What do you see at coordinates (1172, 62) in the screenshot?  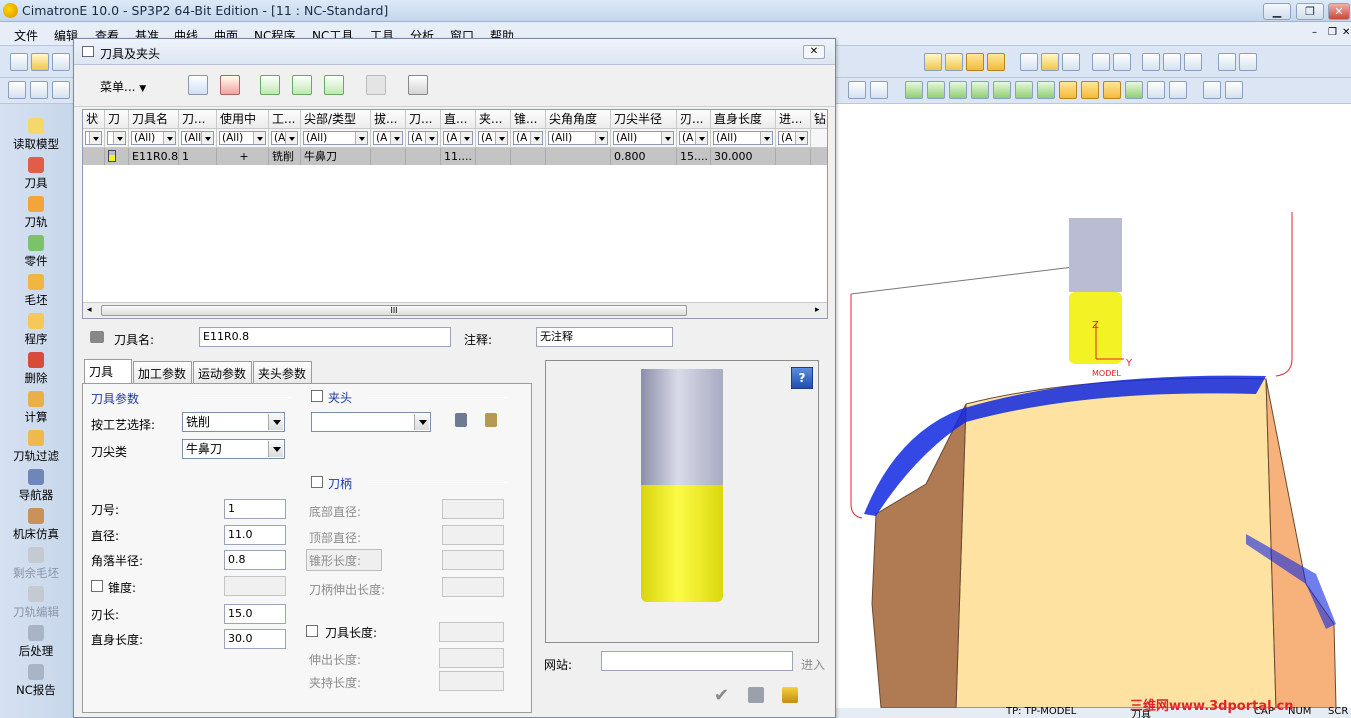 I see `align-icon` at bounding box center [1172, 62].